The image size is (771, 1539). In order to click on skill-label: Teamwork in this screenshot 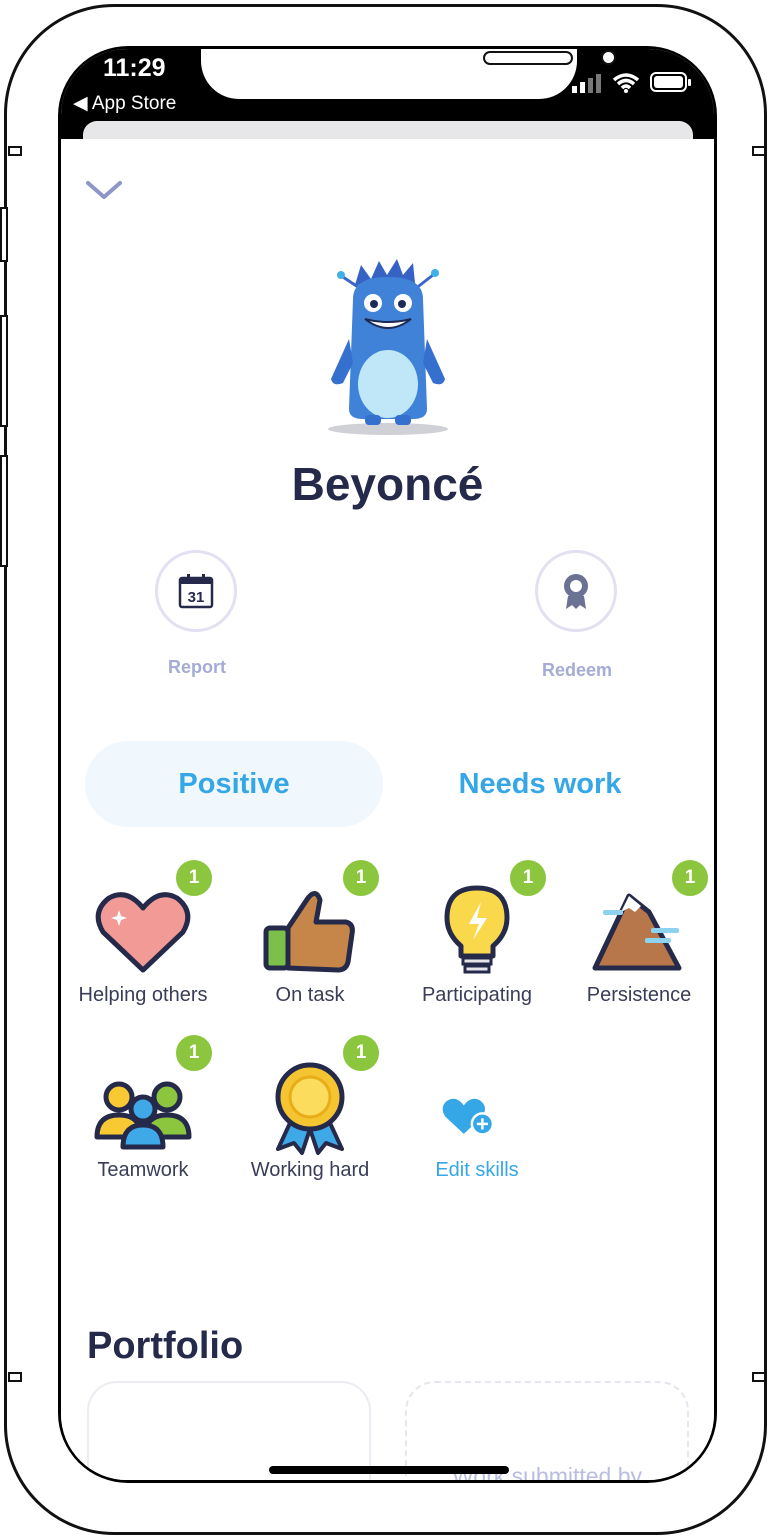, I will do `click(143, 1170)`.